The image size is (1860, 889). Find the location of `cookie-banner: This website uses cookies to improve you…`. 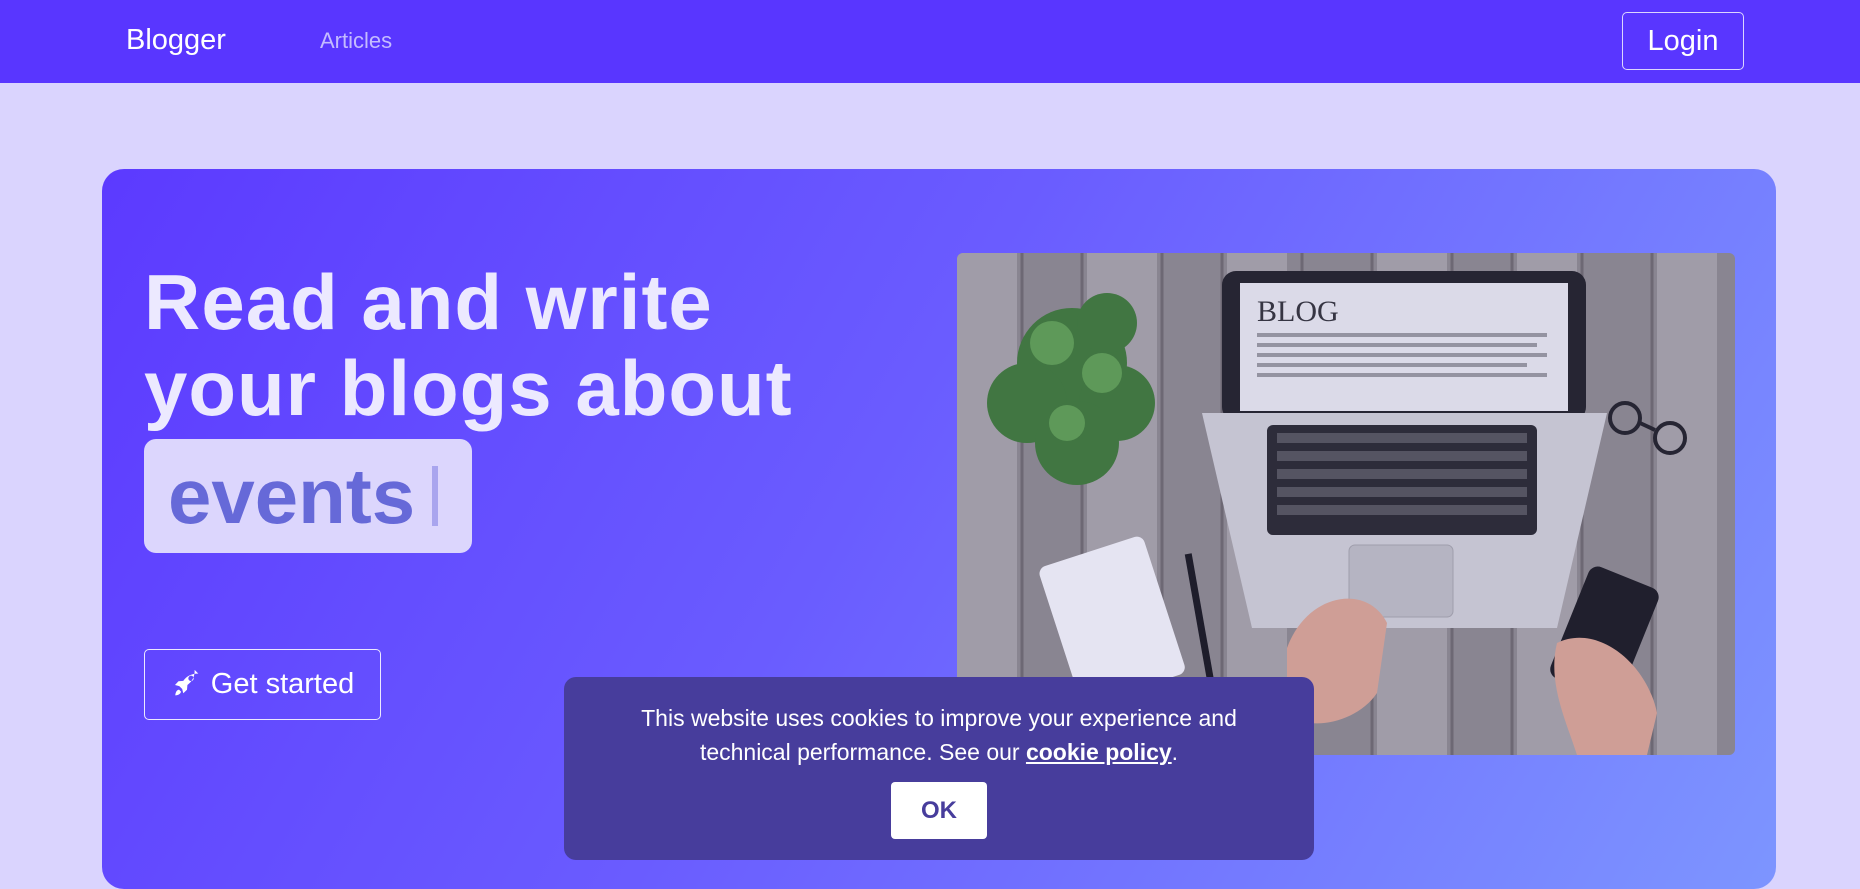

cookie-banner: This website uses cookies to improve you… is located at coordinates (939, 768).